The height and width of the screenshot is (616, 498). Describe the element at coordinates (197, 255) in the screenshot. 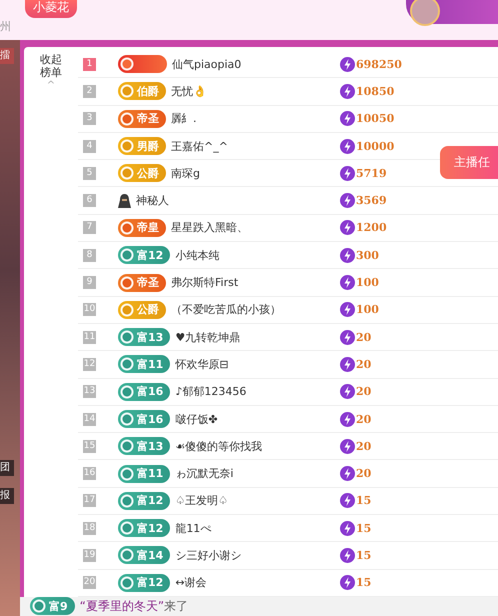

I see `user-name: 小纯本纯` at that location.